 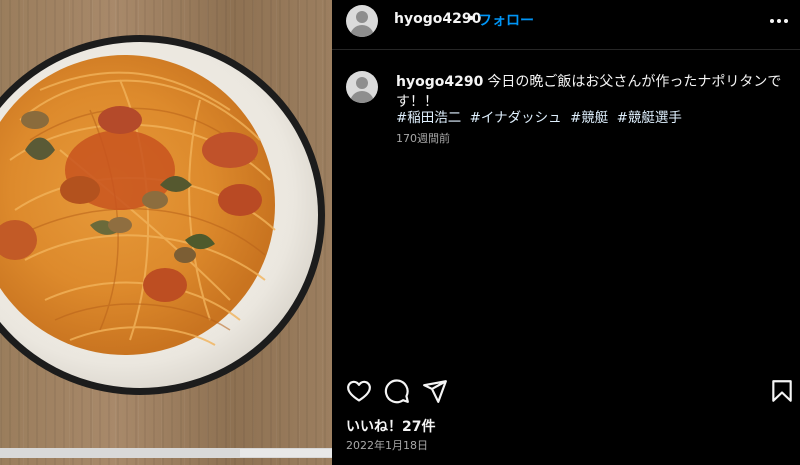 What do you see at coordinates (779, 22) in the screenshot?
I see `more-options-icon` at bounding box center [779, 22].